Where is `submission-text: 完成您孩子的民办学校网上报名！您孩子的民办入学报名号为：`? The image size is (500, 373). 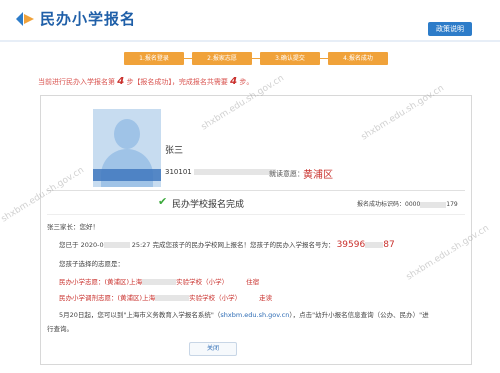
submission-text: 完成您孩子的民办学校网上报名！您孩子的民办入学报名号为： is located at coordinates (243, 245).